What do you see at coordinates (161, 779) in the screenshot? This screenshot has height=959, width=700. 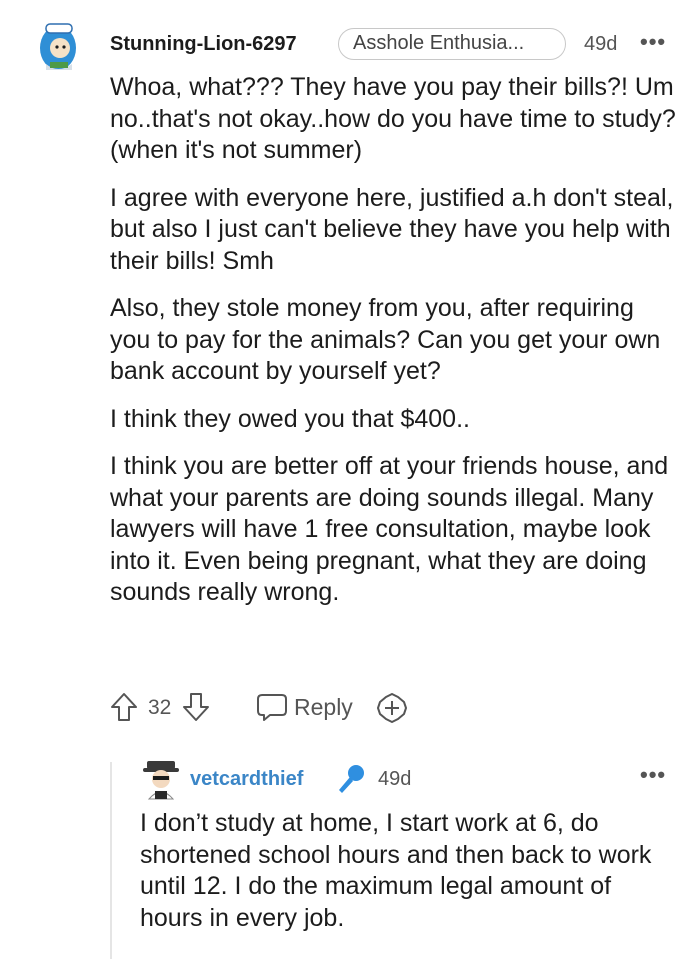 I see `reply-user-avatar` at bounding box center [161, 779].